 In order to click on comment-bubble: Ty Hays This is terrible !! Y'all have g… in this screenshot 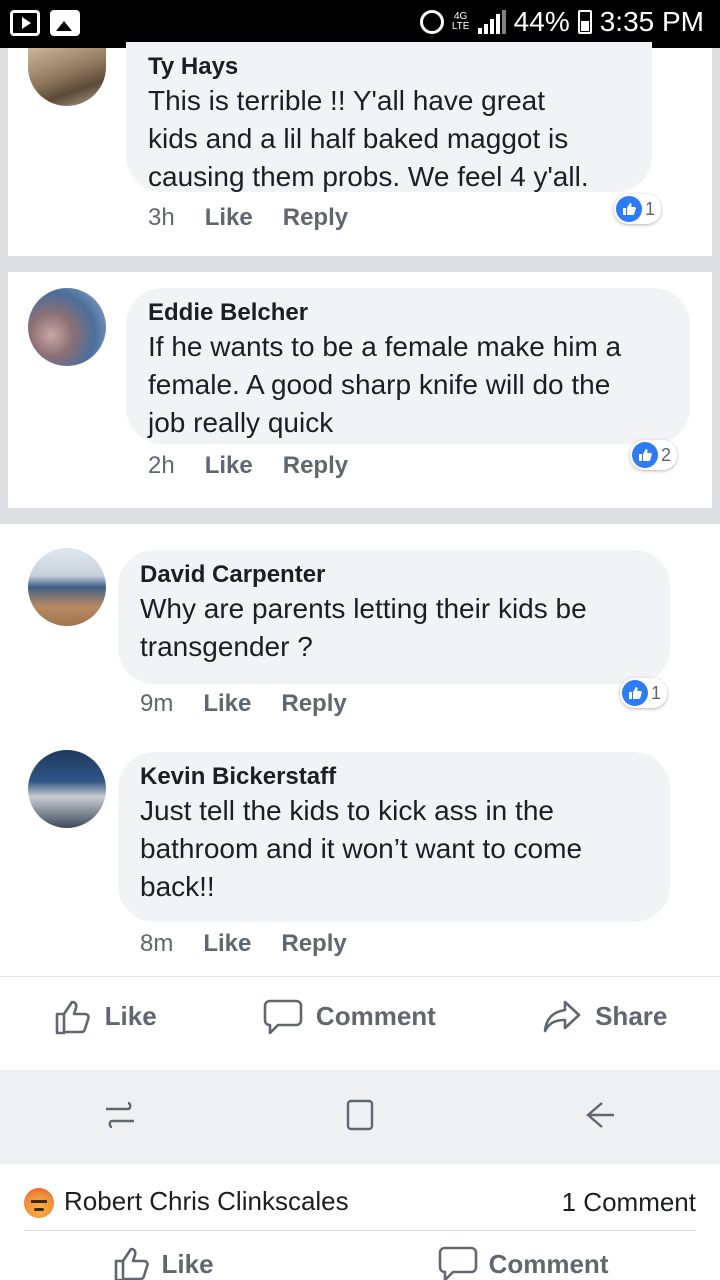, I will do `click(389, 117)`.